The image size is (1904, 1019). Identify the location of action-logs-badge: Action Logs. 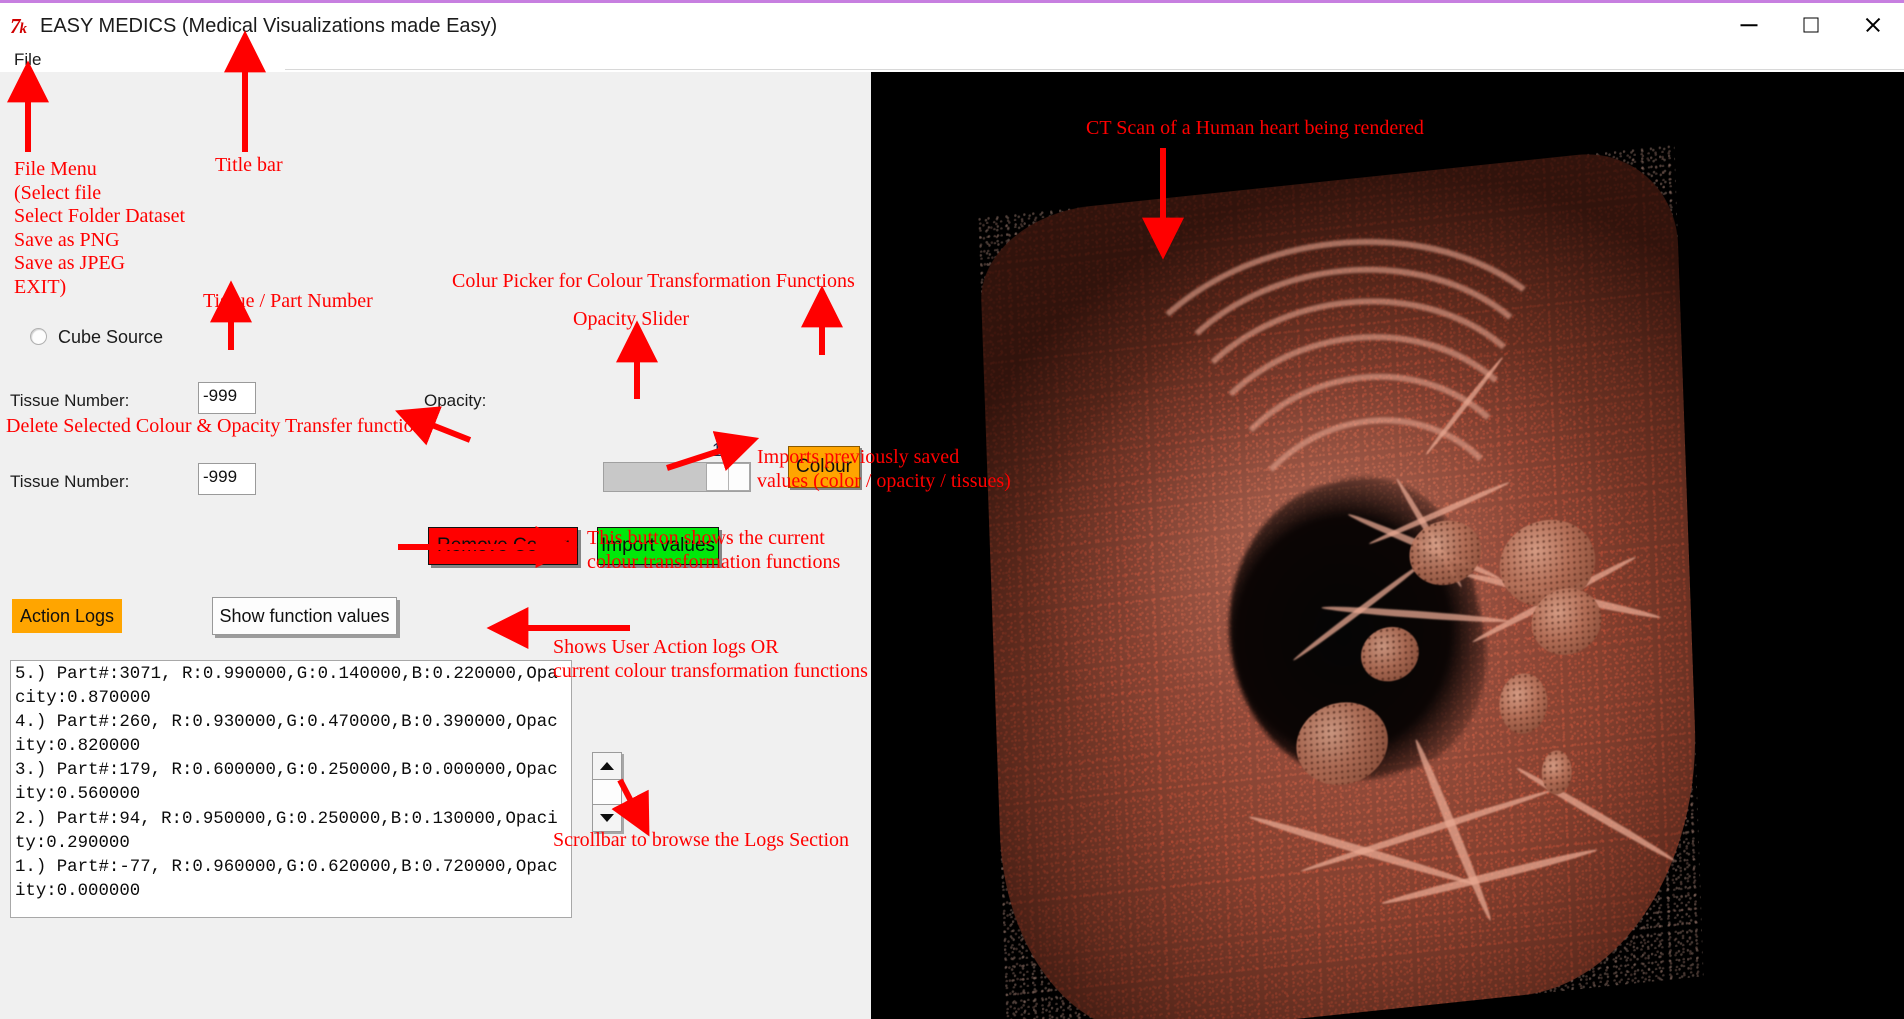
(67, 616).